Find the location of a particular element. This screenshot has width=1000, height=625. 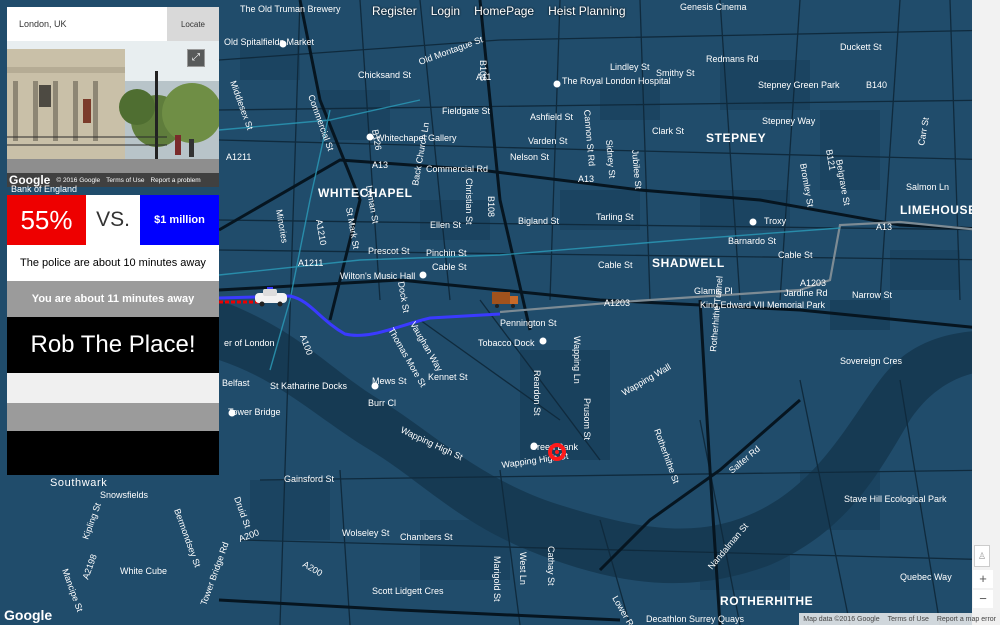

empty-bar-white is located at coordinates (113, 388).